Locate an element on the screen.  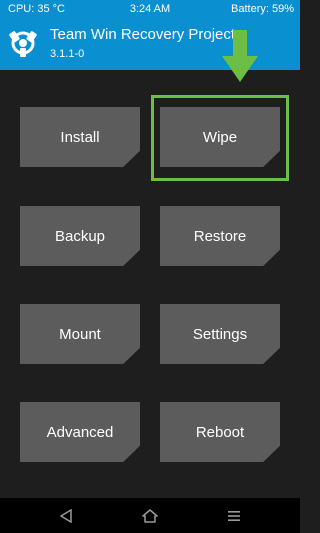
restore-button: Restore is located at coordinates (220, 236).